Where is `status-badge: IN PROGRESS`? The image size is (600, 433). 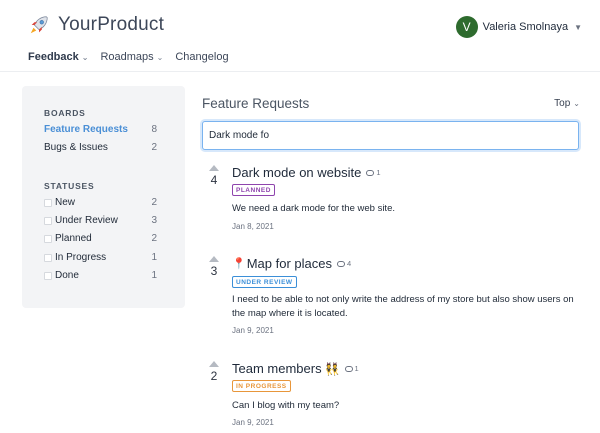 status-badge: IN PROGRESS is located at coordinates (261, 386).